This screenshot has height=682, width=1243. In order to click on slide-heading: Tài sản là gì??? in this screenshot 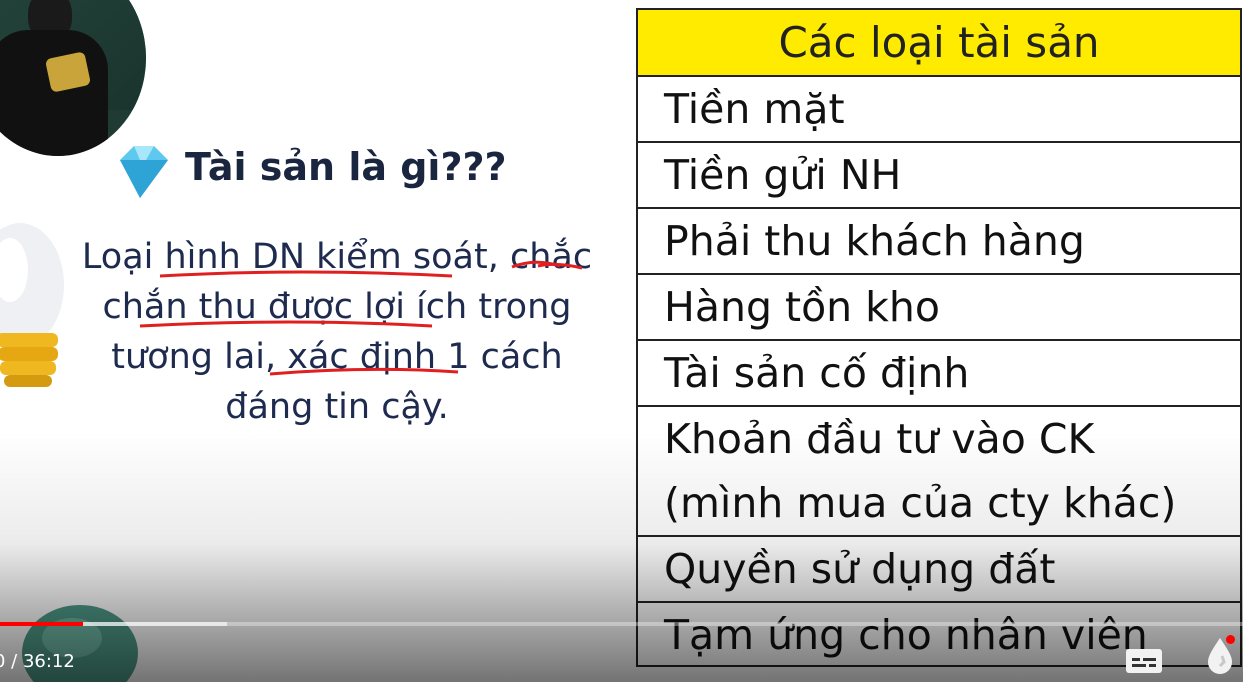, I will do `click(346, 167)`.